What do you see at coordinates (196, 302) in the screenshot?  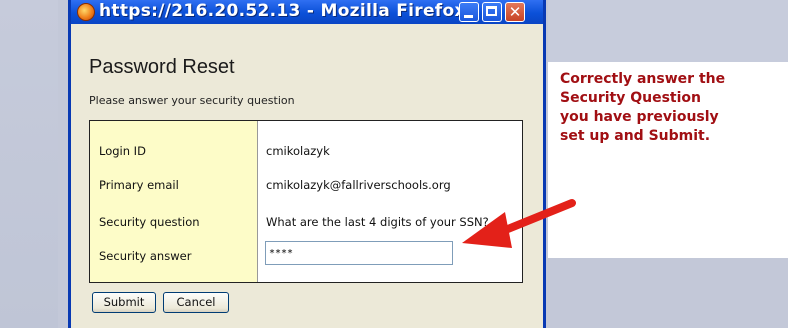 I see `cancel-button: Cancel` at bounding box center [196, 302].